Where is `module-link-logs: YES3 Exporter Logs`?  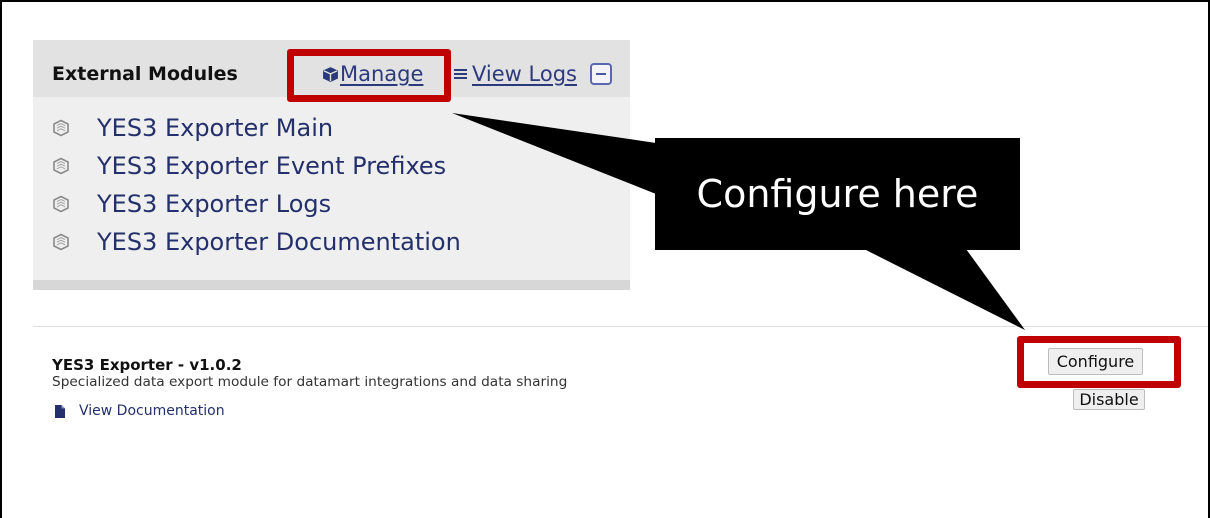
module-link-logs: YES3 Exporter Logs is located at coordinates (191, 204).